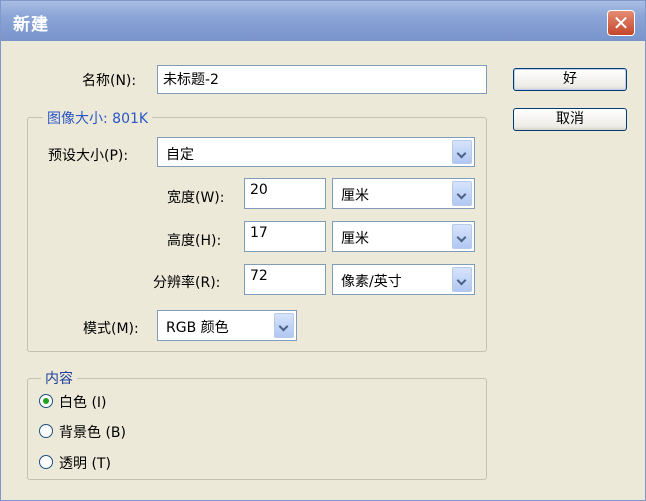 The height and width of the screenshot is (501, 646). Describe the element at coordinates (355, 239) in the screenshot. I see `height-unit-value: 厘米` at that location.